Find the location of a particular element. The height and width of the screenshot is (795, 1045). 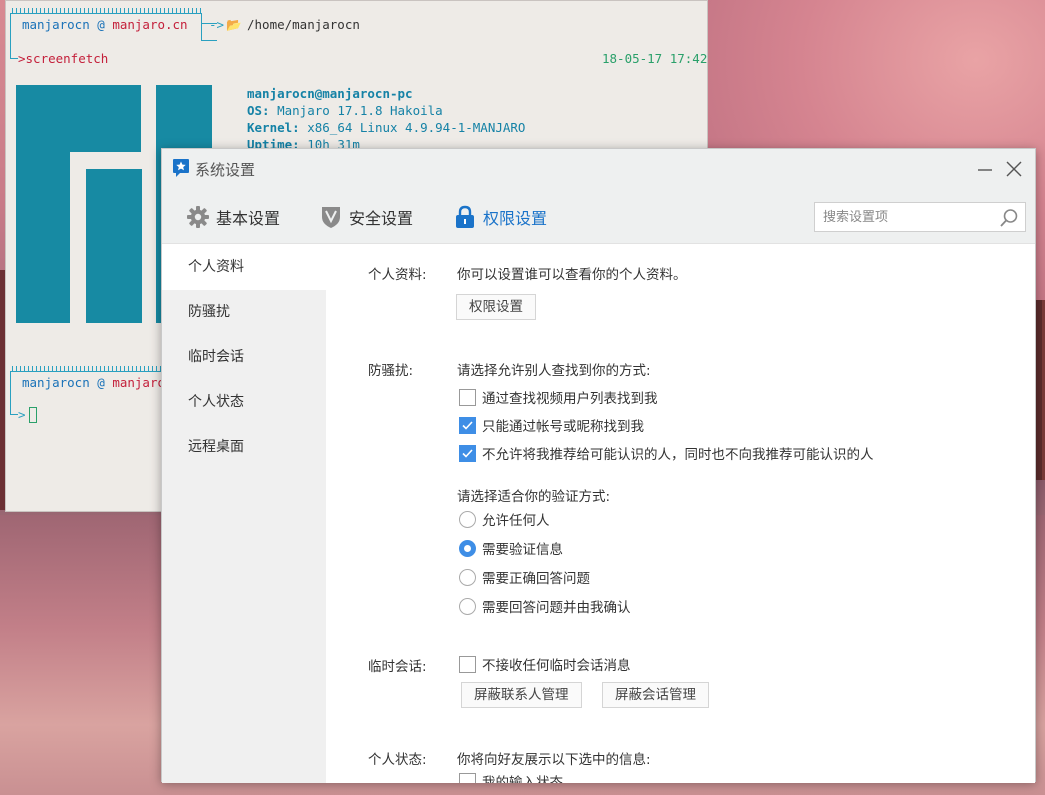

radio-require-verify: 需要验证信息 is located at coordinates (511, 548).